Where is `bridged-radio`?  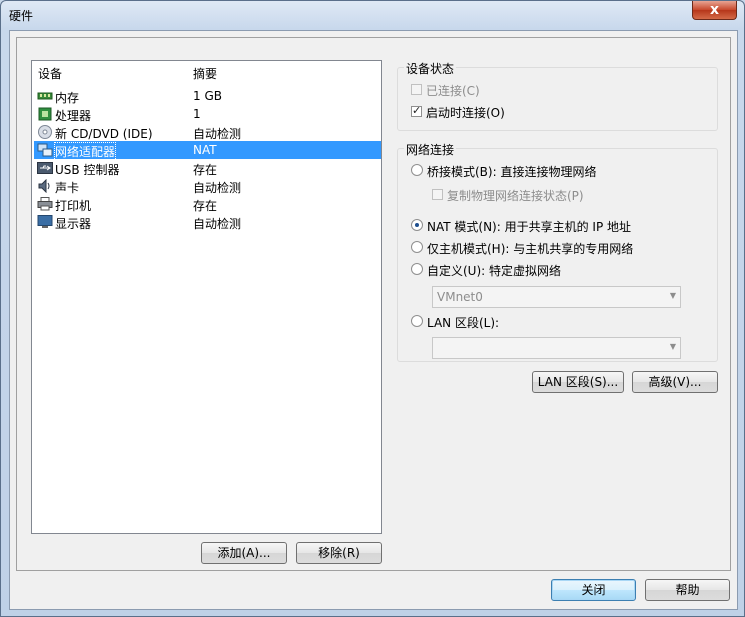
bridged-radio is located at coordinates (417, 170).